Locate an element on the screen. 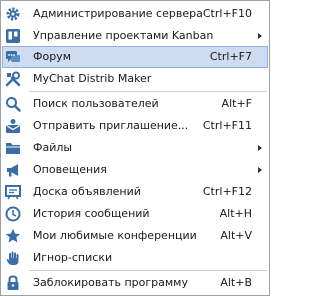  megaphone-icon is located at coordinates (13, 170).